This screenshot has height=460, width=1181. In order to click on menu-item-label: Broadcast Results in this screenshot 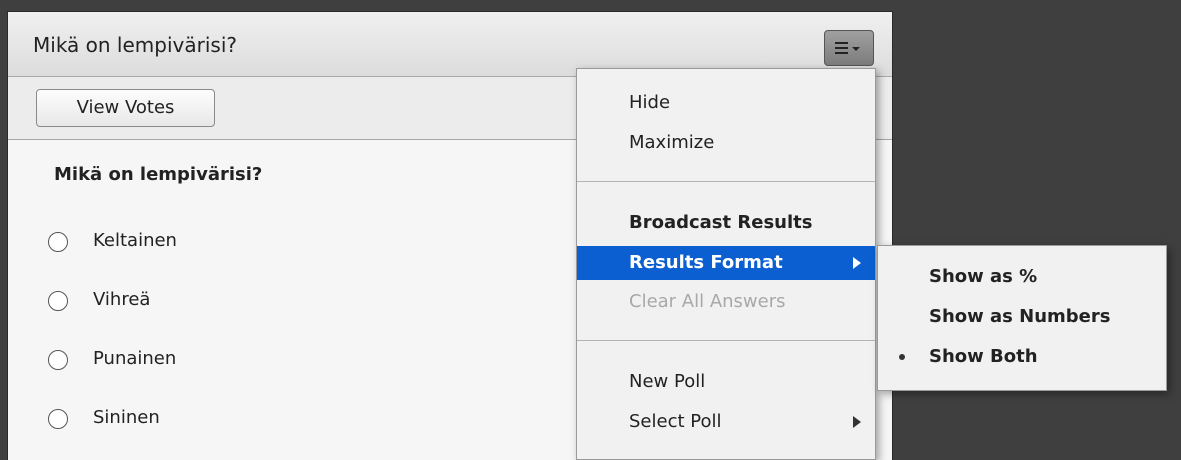, I will do `click(721, 222)`.